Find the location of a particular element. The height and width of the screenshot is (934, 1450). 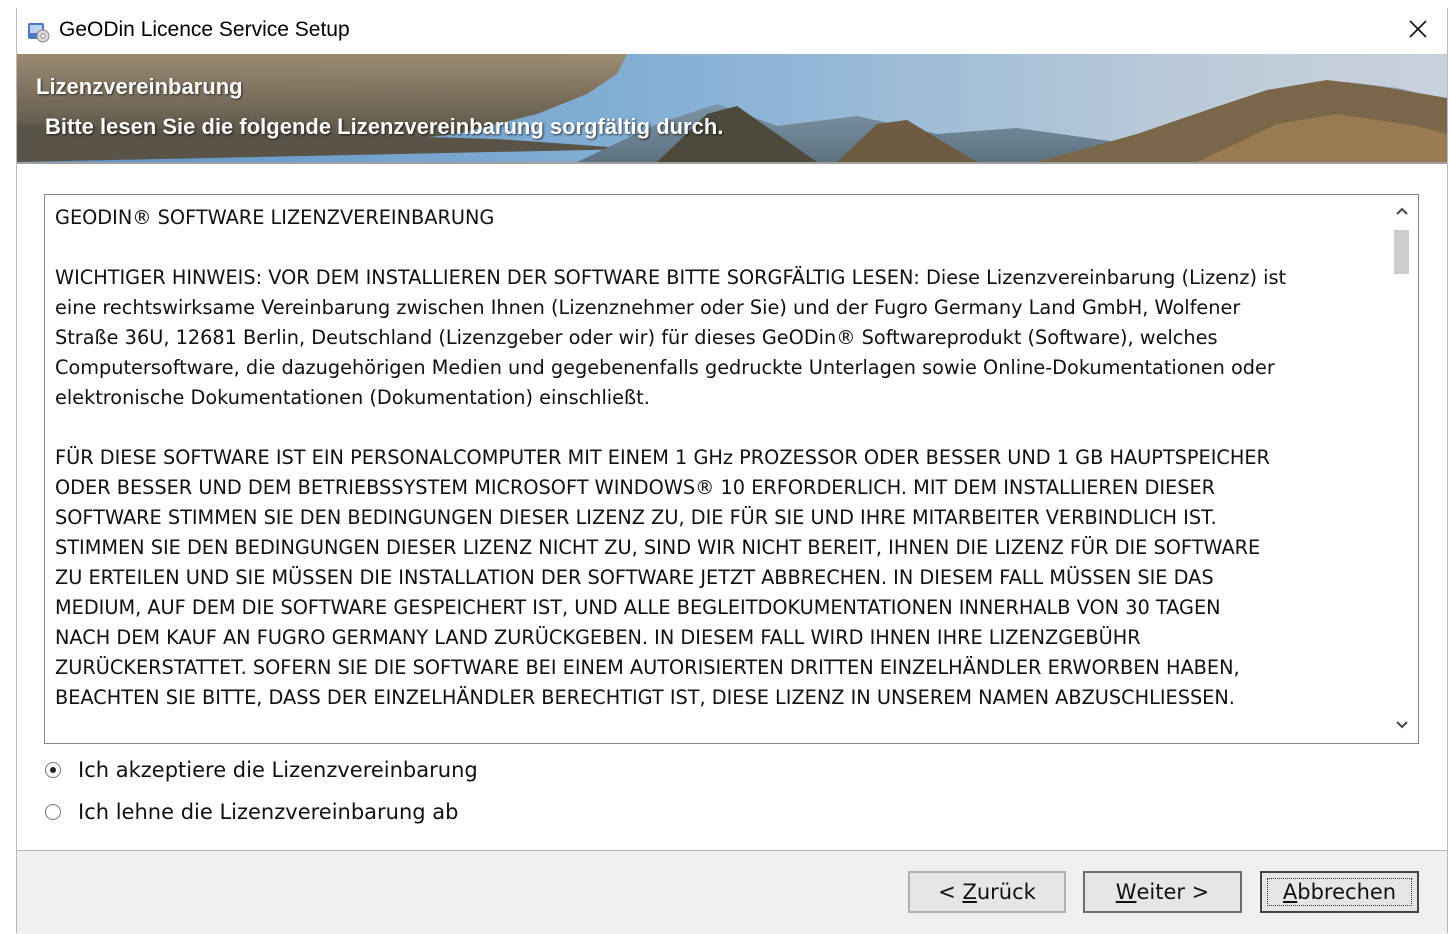

accept-radio is located at coordinates (53, 770).